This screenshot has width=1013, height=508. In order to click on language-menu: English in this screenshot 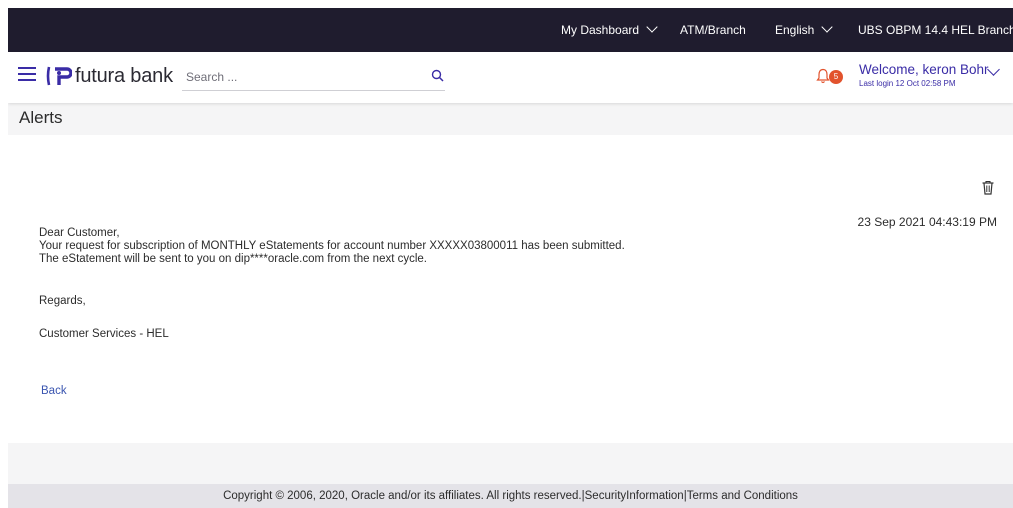, I will do `click(804, 30)`.